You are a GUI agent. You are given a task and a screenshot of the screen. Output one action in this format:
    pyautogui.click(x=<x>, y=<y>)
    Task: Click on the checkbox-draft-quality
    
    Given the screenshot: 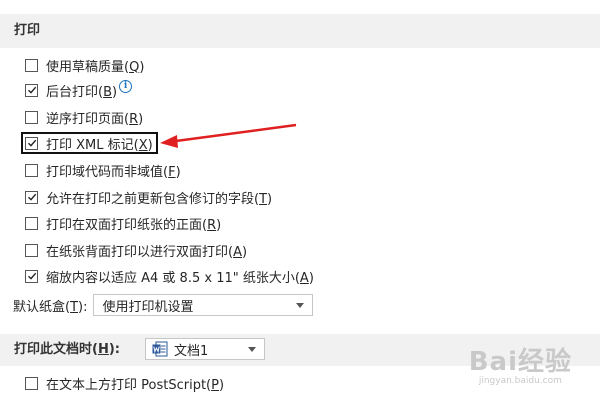 What is the action you would take?
    pyautogui.click(x=31, y=65)
    